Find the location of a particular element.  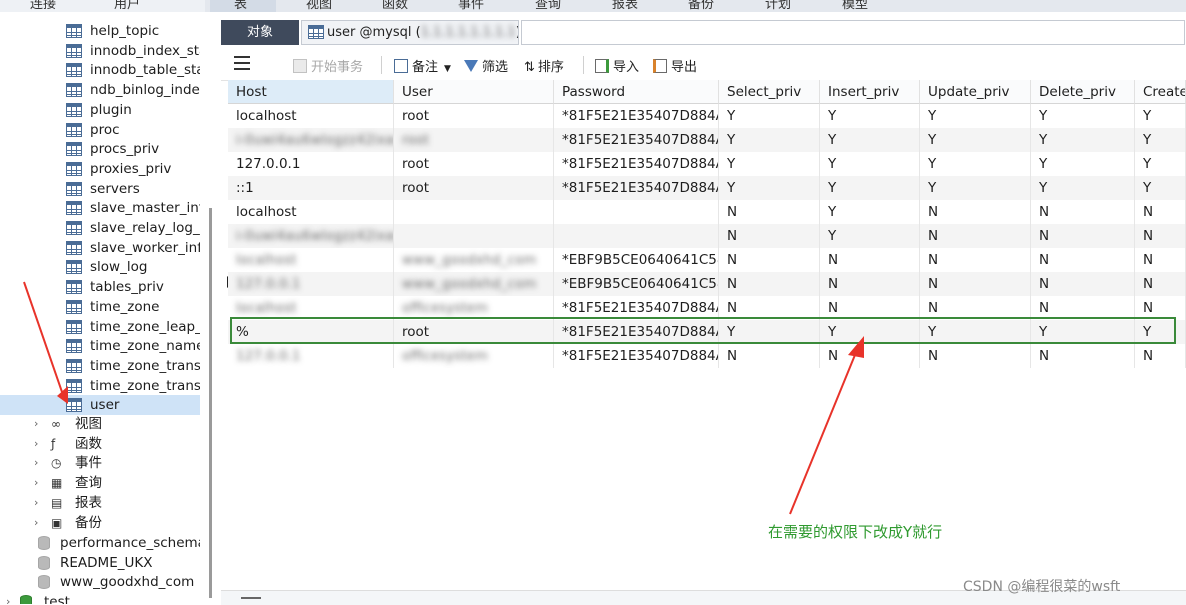

table-cell: officesystem is located at coordinates (474, 356).